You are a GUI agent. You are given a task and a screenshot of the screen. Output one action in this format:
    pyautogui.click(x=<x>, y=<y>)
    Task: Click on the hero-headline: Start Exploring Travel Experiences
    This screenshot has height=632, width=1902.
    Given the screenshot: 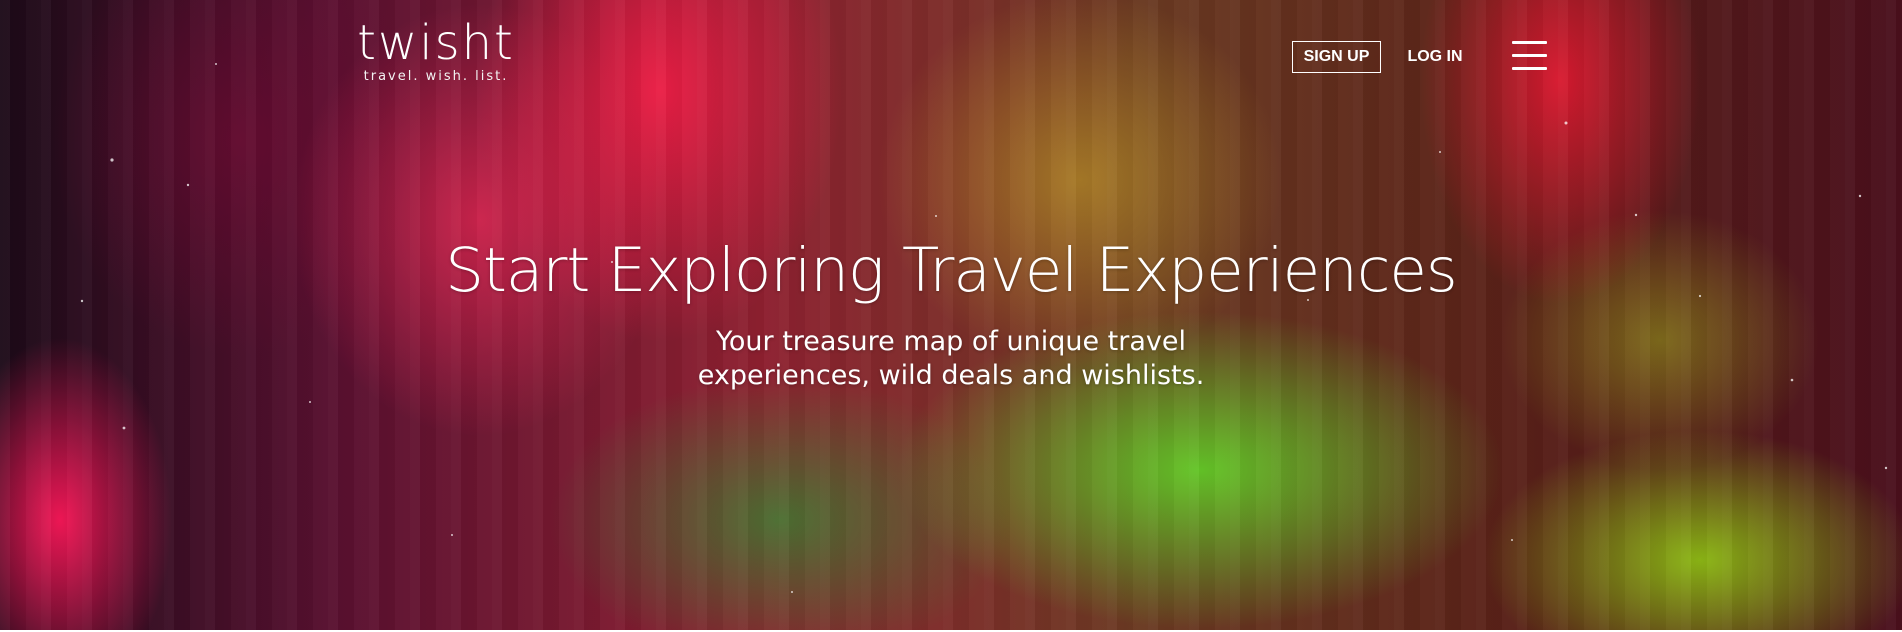 What is the action you would take?
    pyautogui.click(x=951, y=270)
    